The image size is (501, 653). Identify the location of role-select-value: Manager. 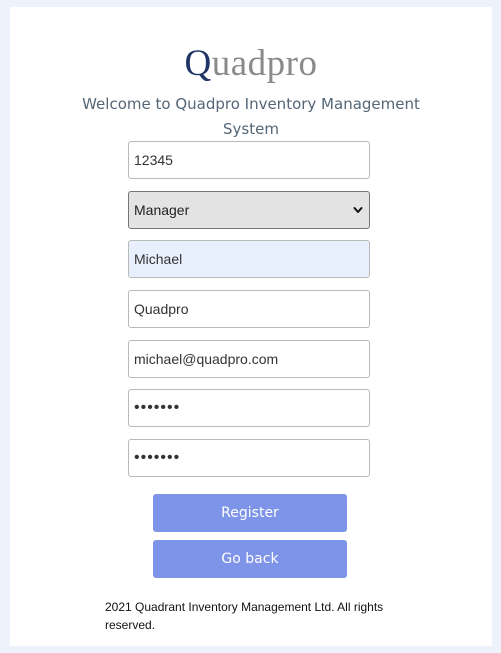
(162, 210).